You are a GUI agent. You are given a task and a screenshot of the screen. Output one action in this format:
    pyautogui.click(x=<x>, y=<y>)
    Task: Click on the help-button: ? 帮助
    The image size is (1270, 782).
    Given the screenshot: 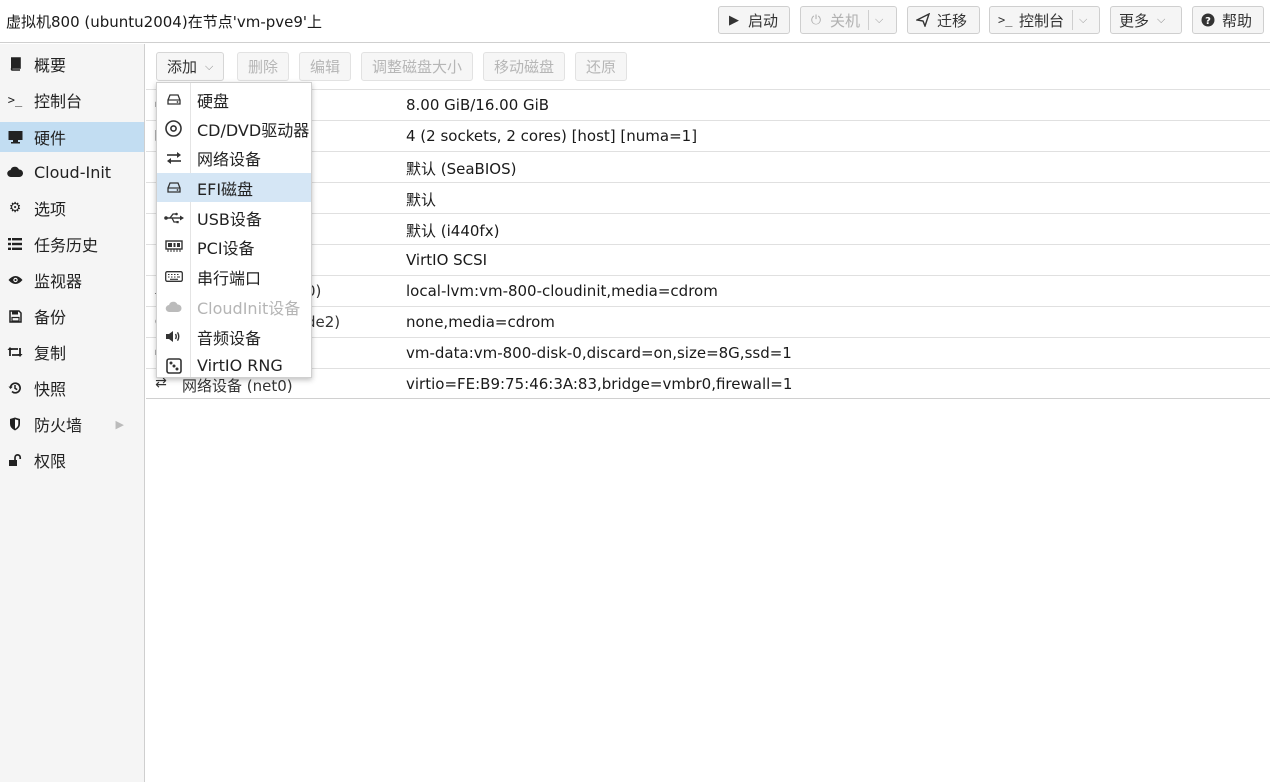 What is the action you would take?
    pyautogui.click(x=1228, y=20)
    